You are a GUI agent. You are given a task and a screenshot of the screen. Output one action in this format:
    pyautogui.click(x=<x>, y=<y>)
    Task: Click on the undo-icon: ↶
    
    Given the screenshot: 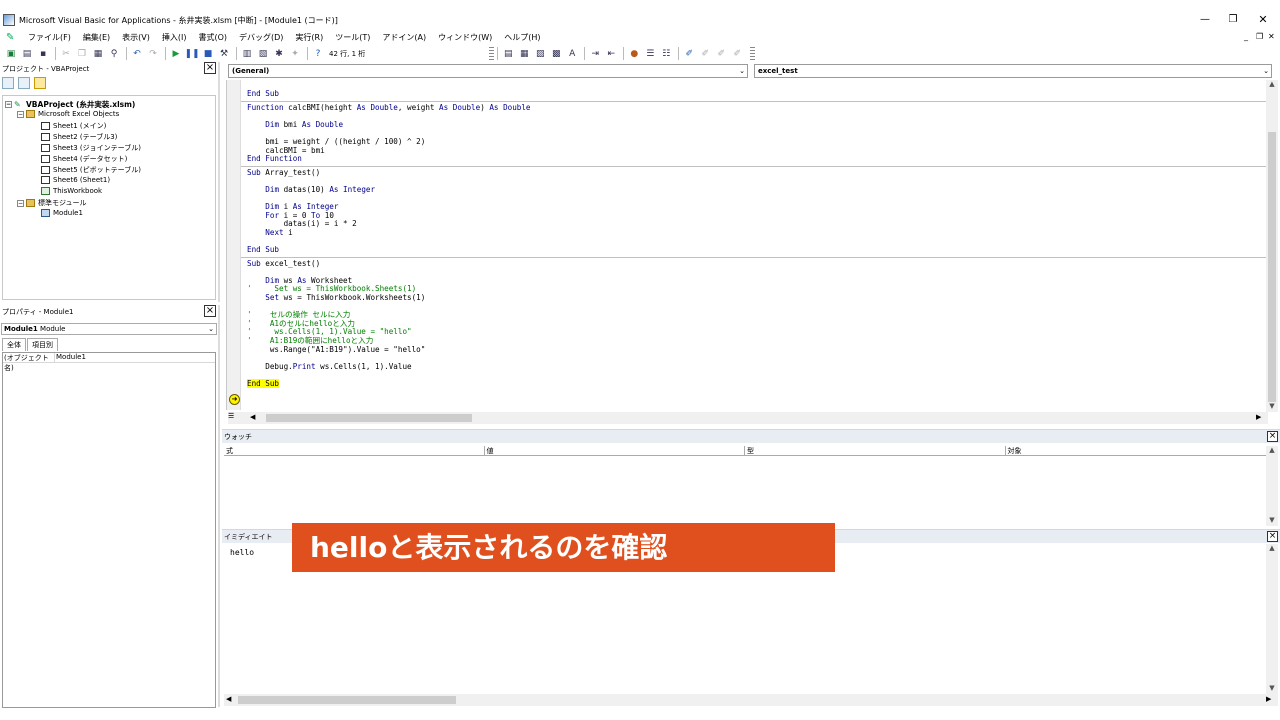 What is the action you would take?
    pyautogui.click(x=137, y=54)
    